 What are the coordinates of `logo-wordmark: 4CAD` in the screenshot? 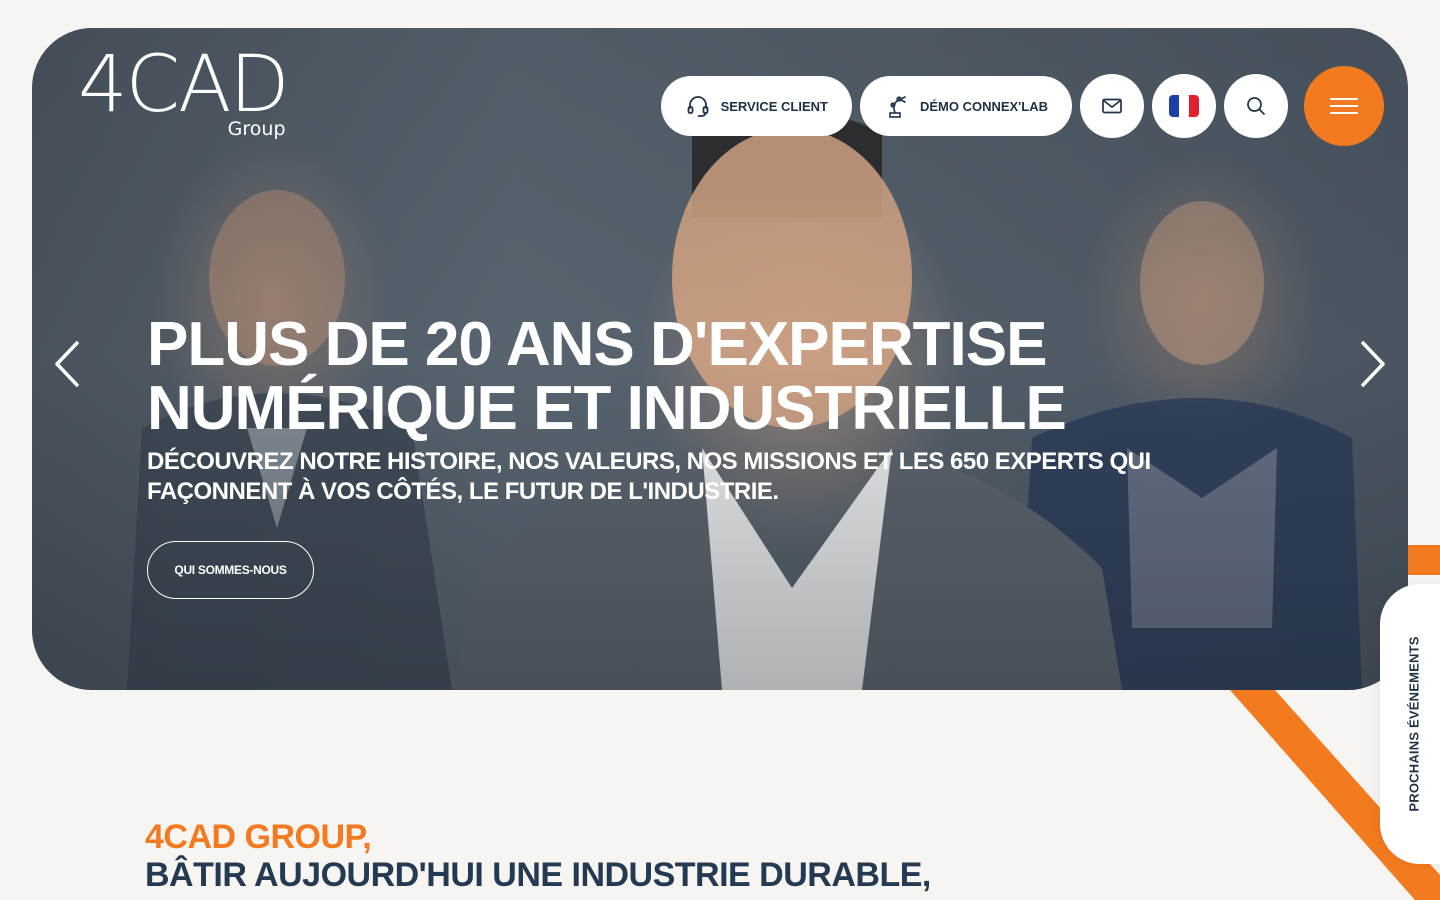 It's located at (184, 85).